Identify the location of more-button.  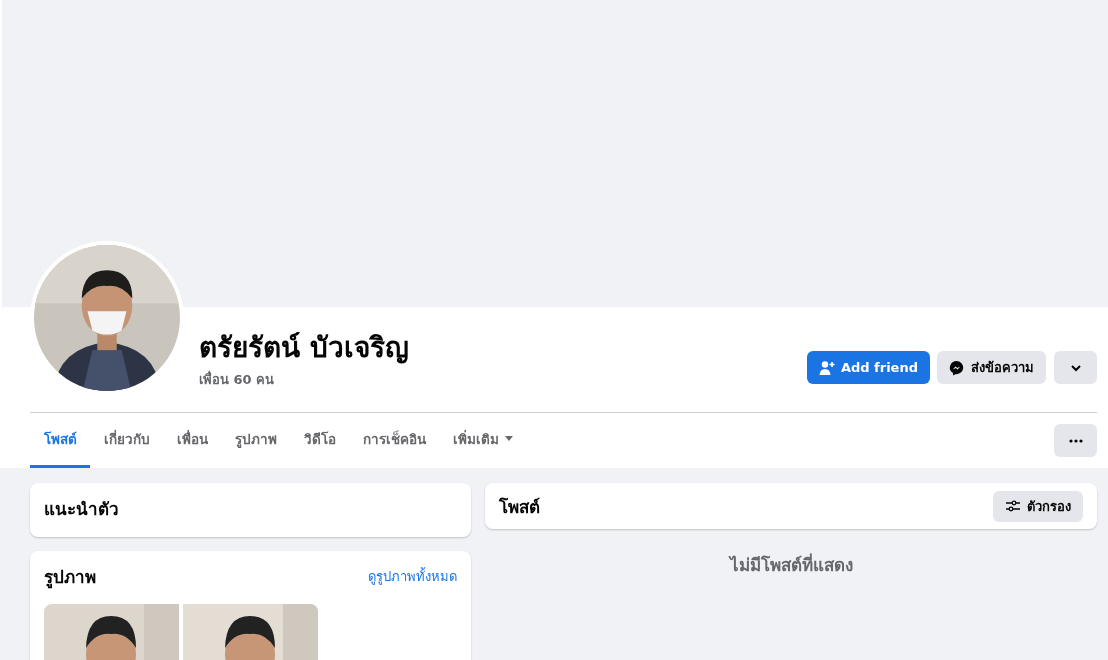
(1075, 440).